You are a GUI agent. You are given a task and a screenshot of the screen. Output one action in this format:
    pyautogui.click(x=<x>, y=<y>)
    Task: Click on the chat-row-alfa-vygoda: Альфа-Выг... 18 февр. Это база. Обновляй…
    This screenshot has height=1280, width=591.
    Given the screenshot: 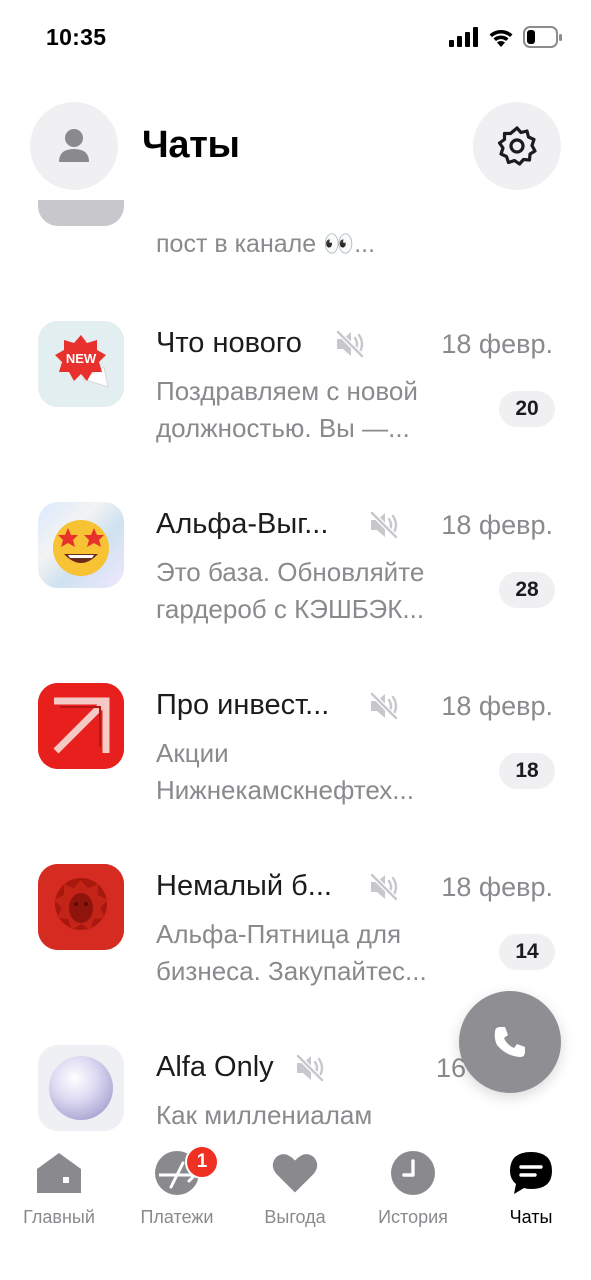 What is the action you would take?
    pyautogui.click(x=295, y=592)
    